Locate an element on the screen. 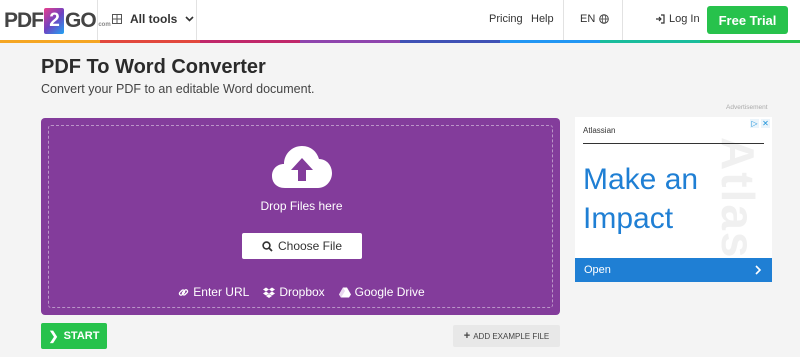  upload-sources: Enter URL Dropbox Google Drive is located at coordinates (301, 292).